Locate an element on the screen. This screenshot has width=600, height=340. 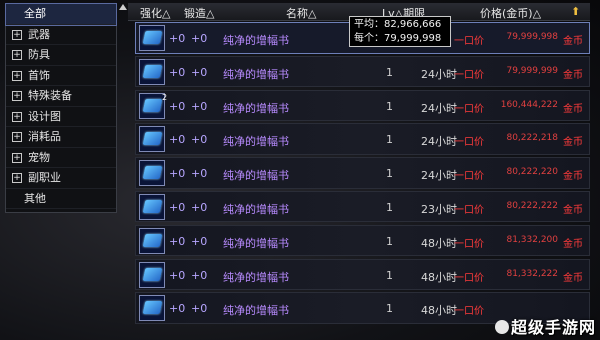
sidebar-item: + 设计图 is located at coordinates (61, 117).